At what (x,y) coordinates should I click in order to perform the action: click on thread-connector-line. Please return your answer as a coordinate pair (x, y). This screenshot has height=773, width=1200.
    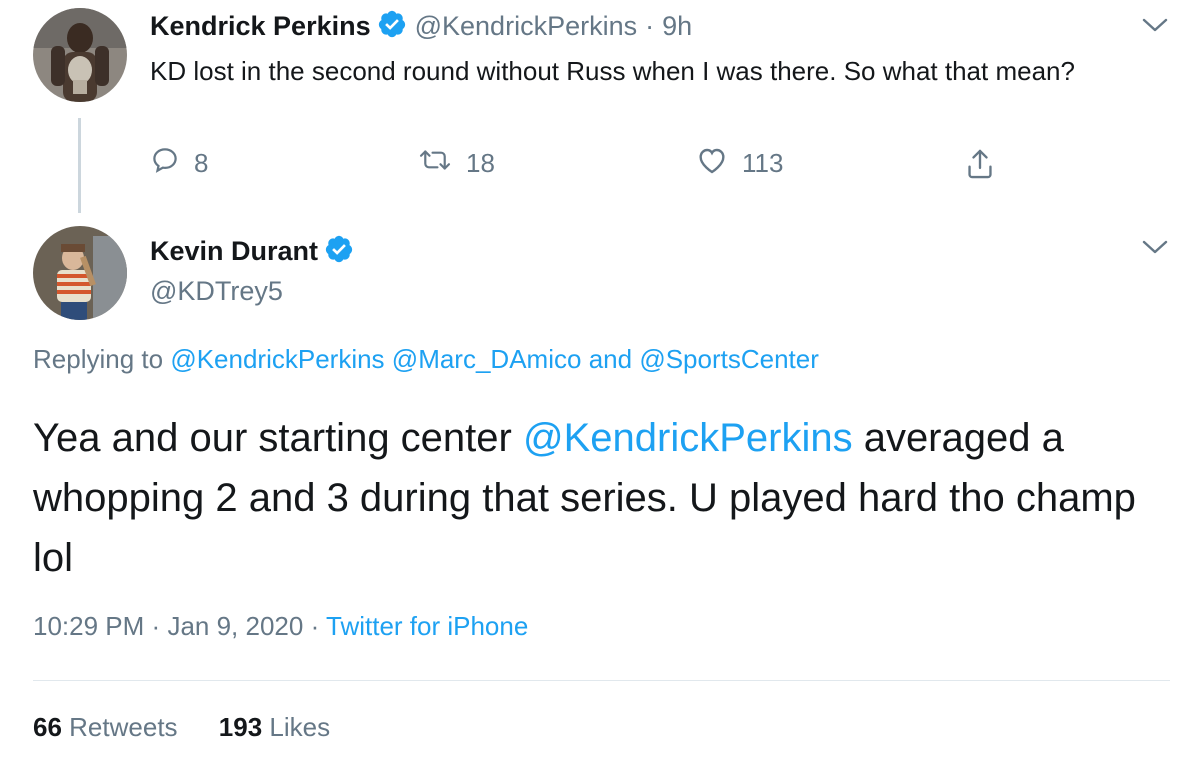
    Looking at the image, I should click on (79, 165).